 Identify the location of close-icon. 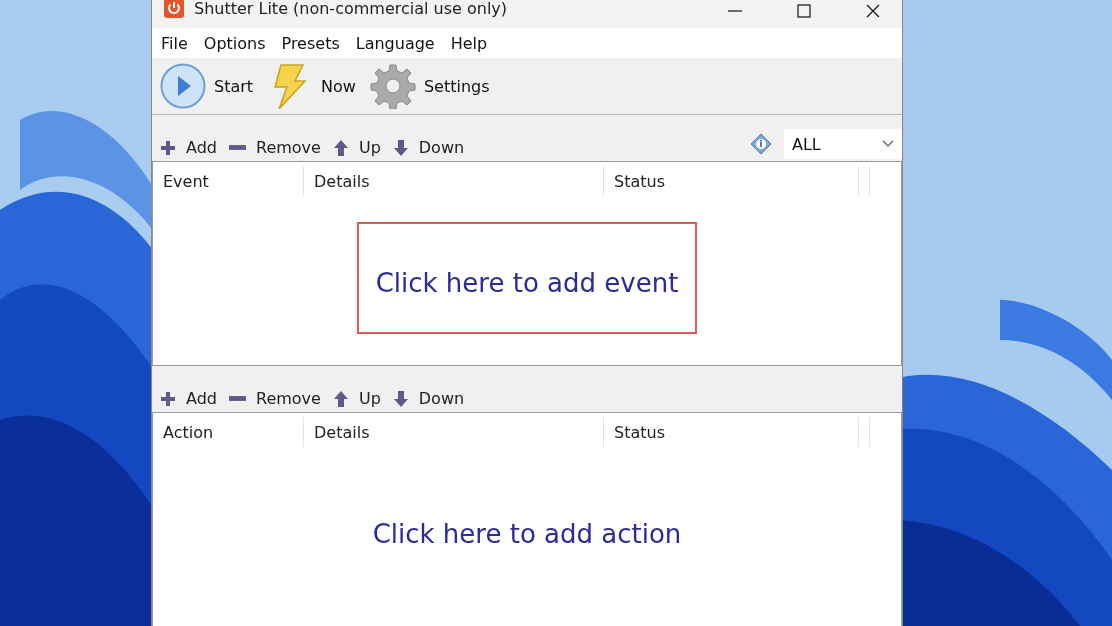
(873, 11).